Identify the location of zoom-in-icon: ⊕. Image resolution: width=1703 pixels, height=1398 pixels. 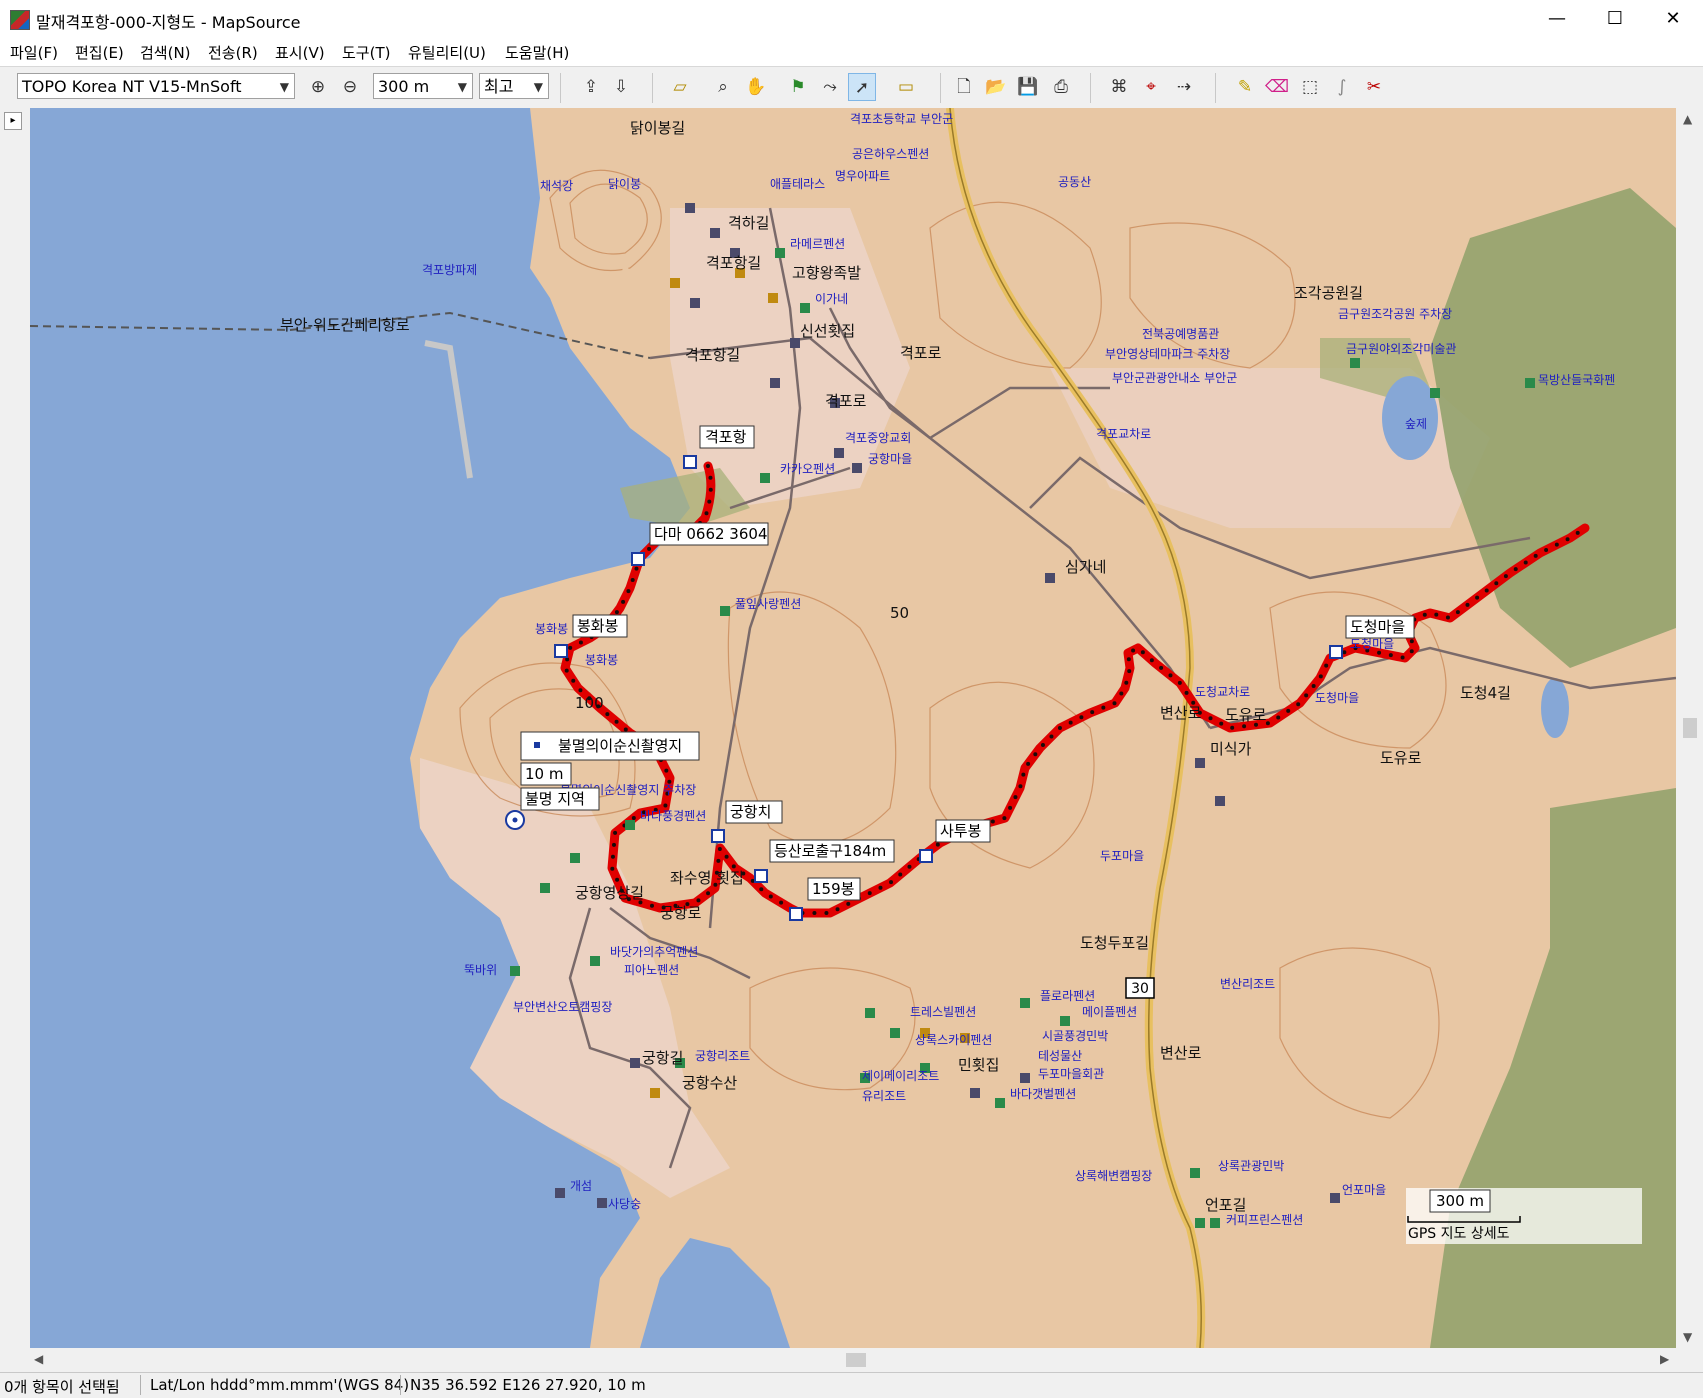
(318, 87).